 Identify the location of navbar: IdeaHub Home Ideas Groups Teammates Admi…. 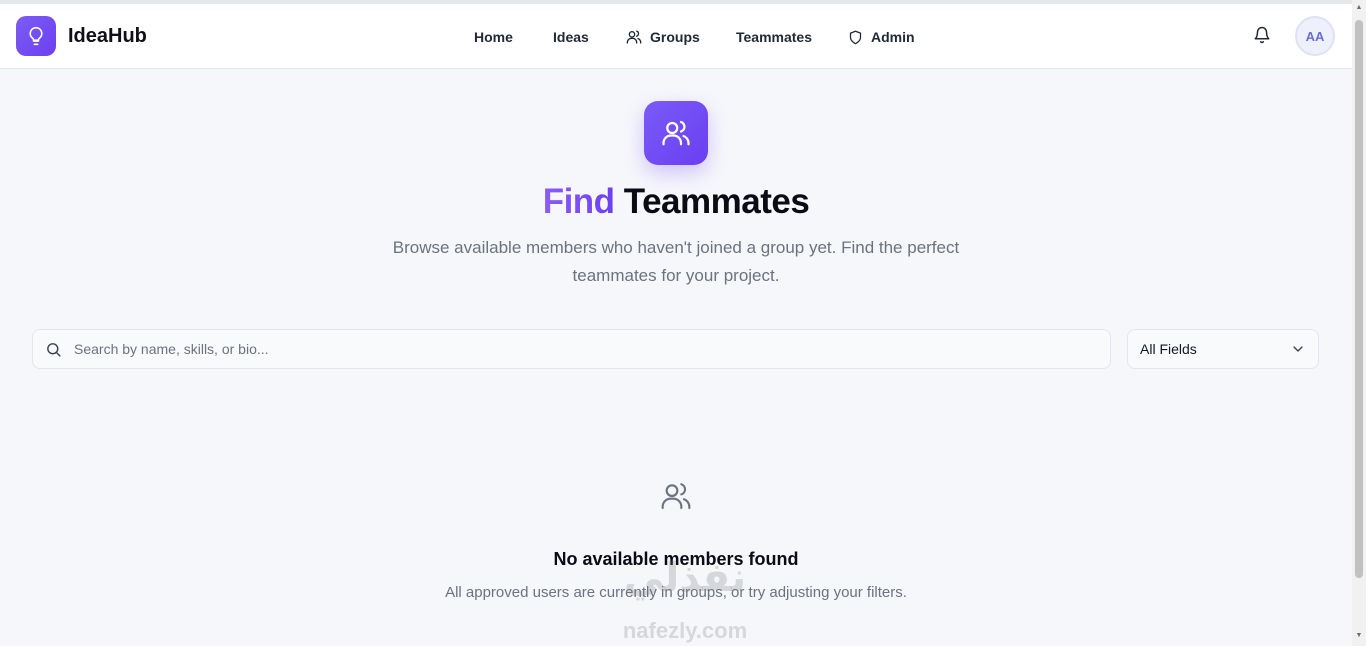
(676, 36).